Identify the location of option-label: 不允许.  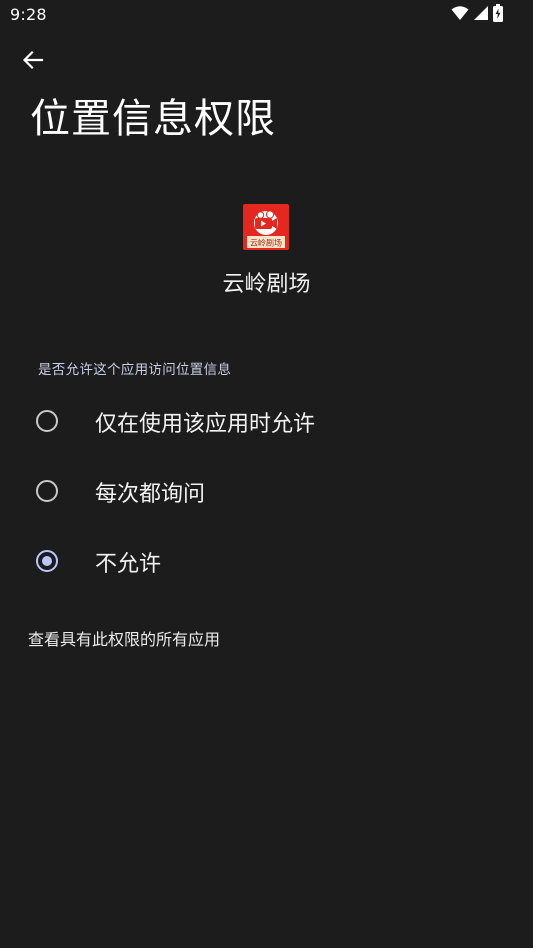
(128, 564).